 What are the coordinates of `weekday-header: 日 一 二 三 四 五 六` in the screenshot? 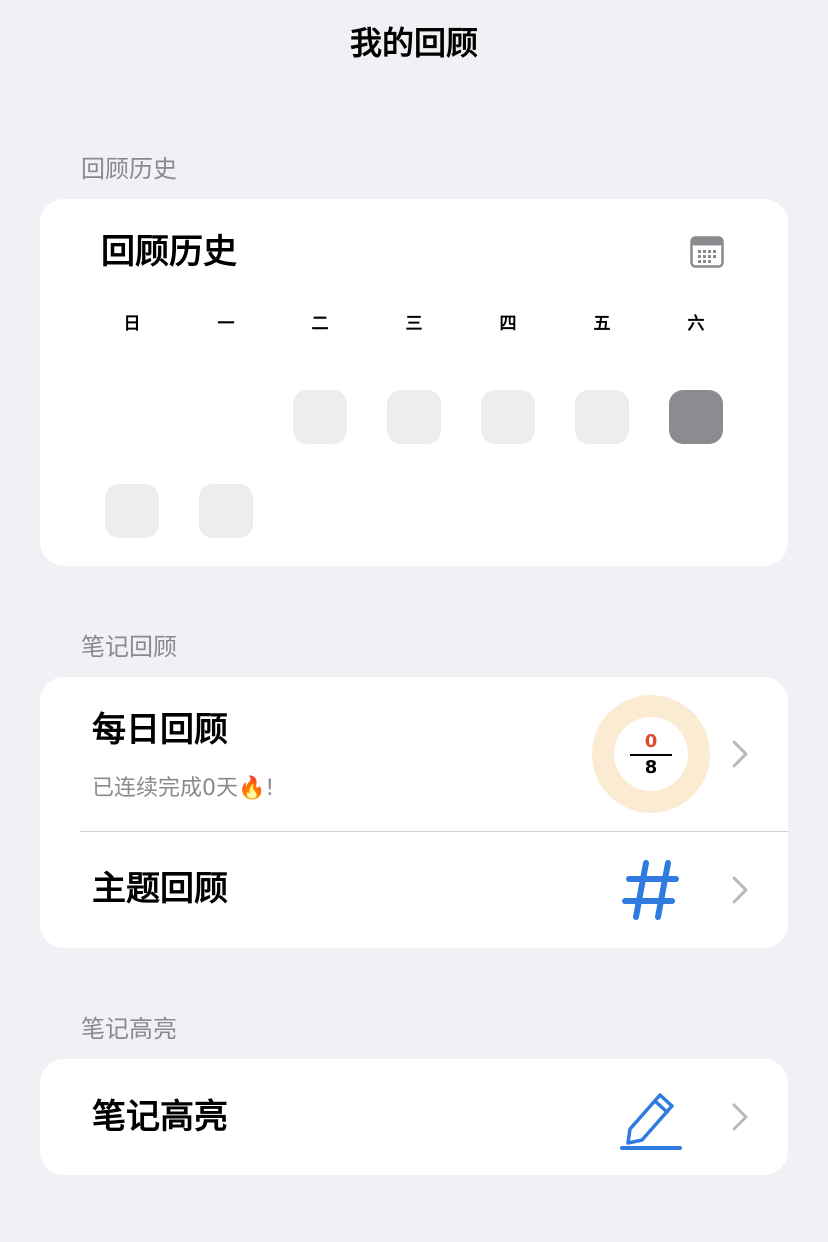 It's located at (415, 324).